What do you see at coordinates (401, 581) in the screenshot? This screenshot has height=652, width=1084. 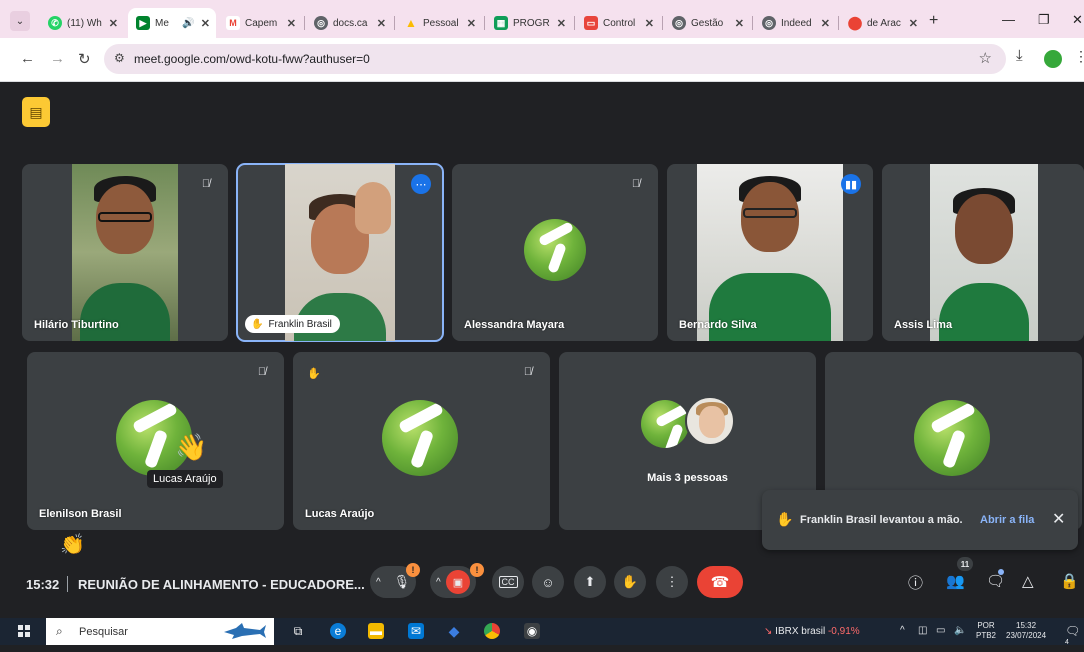 I see `mic-icon: 🎙` at bounding box center [401, 581].